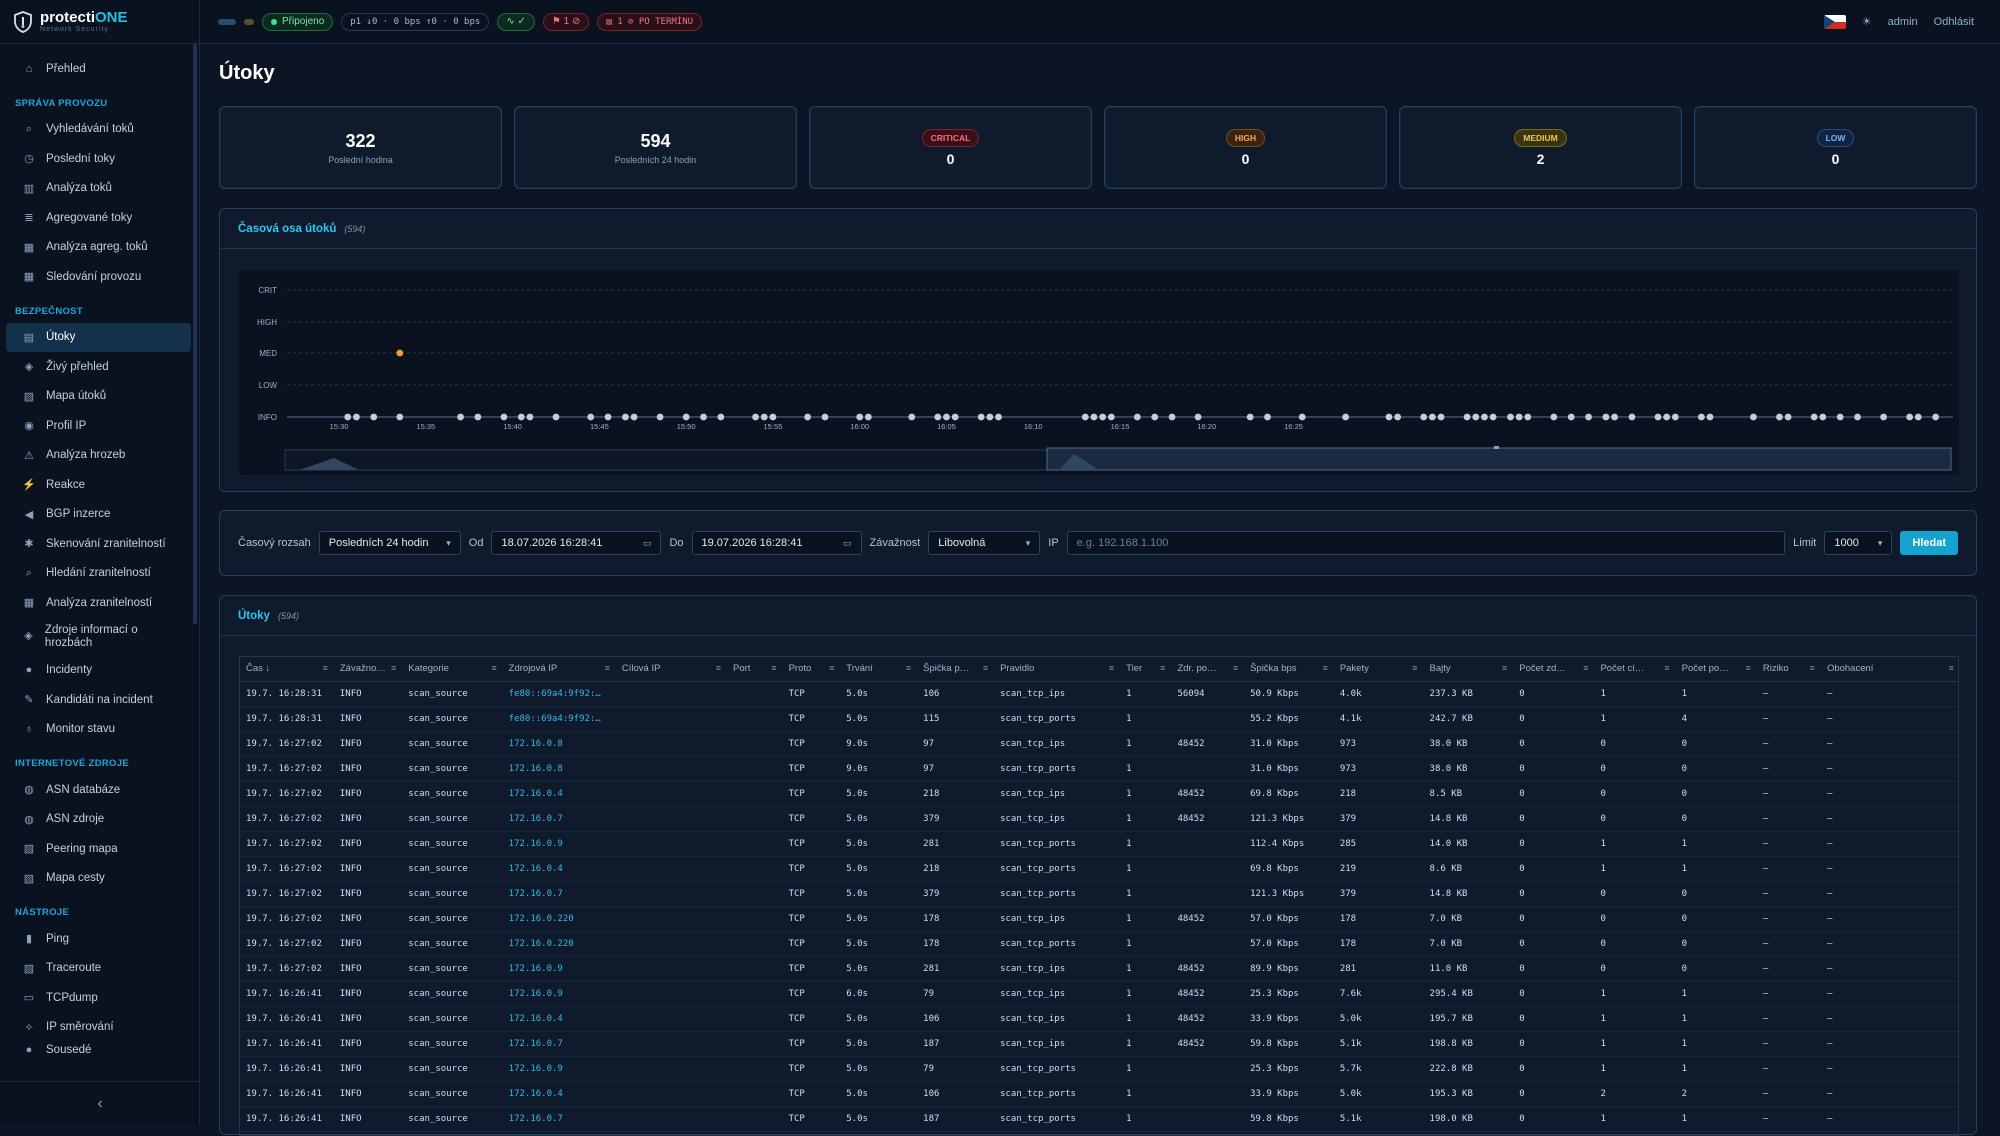  I want to click on sidebar-item-ip-routing: ✧ IP směrování, so click(98, 1028).